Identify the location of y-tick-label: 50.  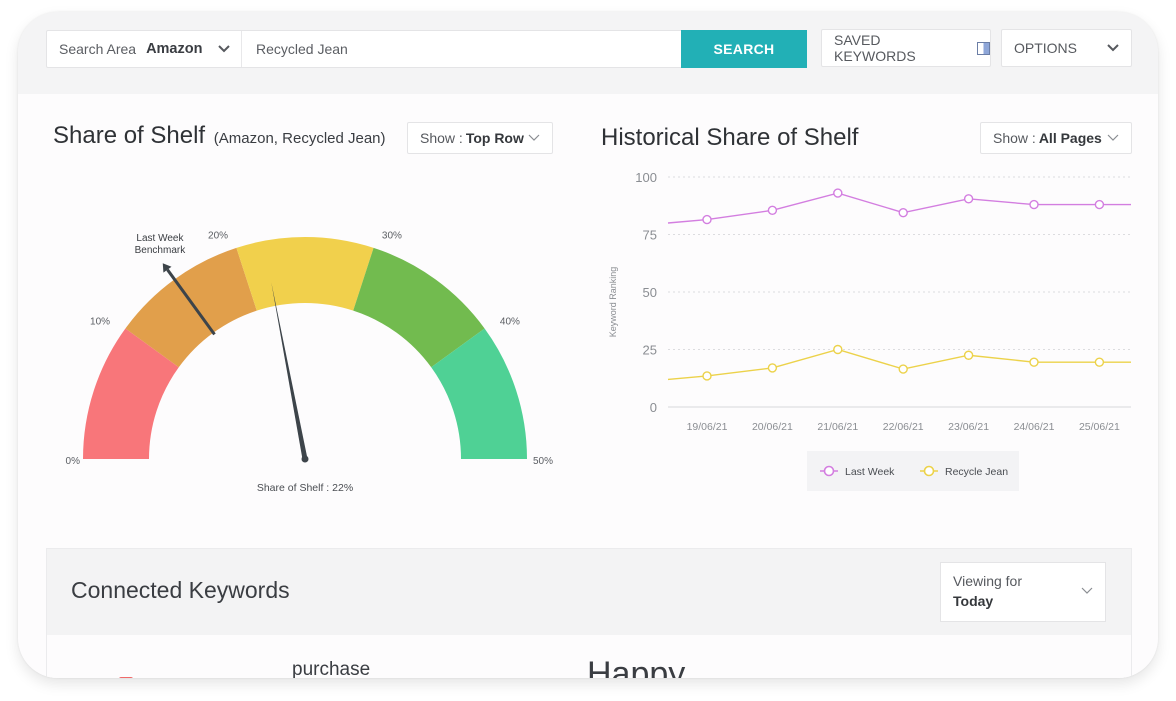
(650, 292).